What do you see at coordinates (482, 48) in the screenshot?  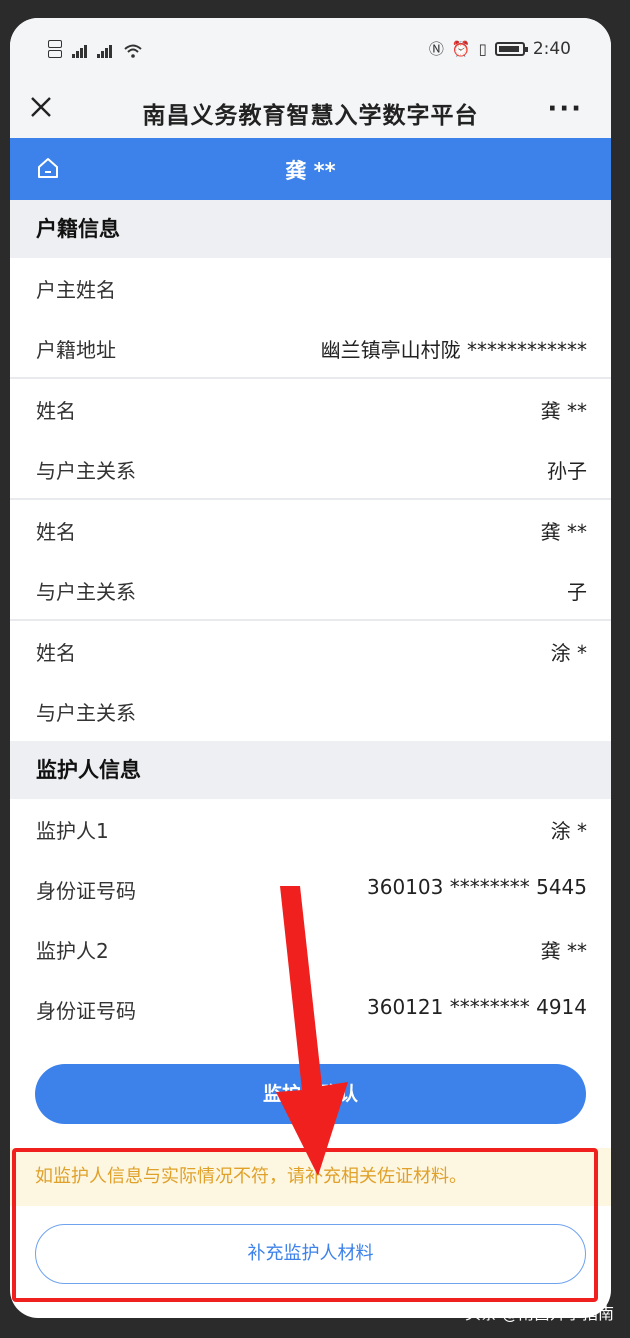 I see `vibrate-icon: ▯` at bounding box center [482, 48].